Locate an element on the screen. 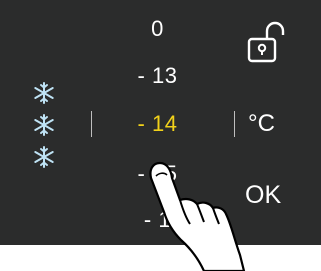  temperature-option-selected: - 14 is located at coordinates (157, 124).